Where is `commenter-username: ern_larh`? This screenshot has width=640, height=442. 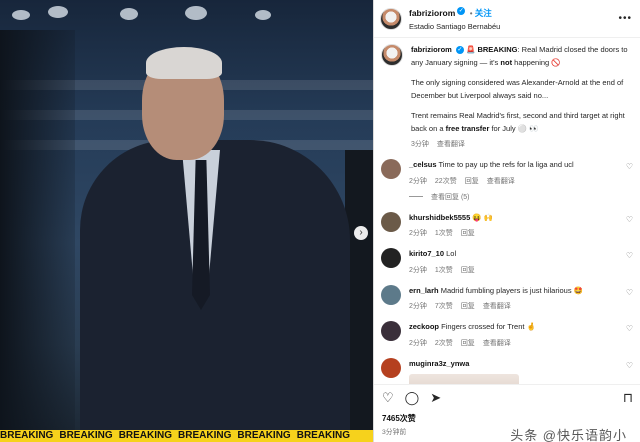 commenter-username: ern_larh is located at coordinates (424, 290).